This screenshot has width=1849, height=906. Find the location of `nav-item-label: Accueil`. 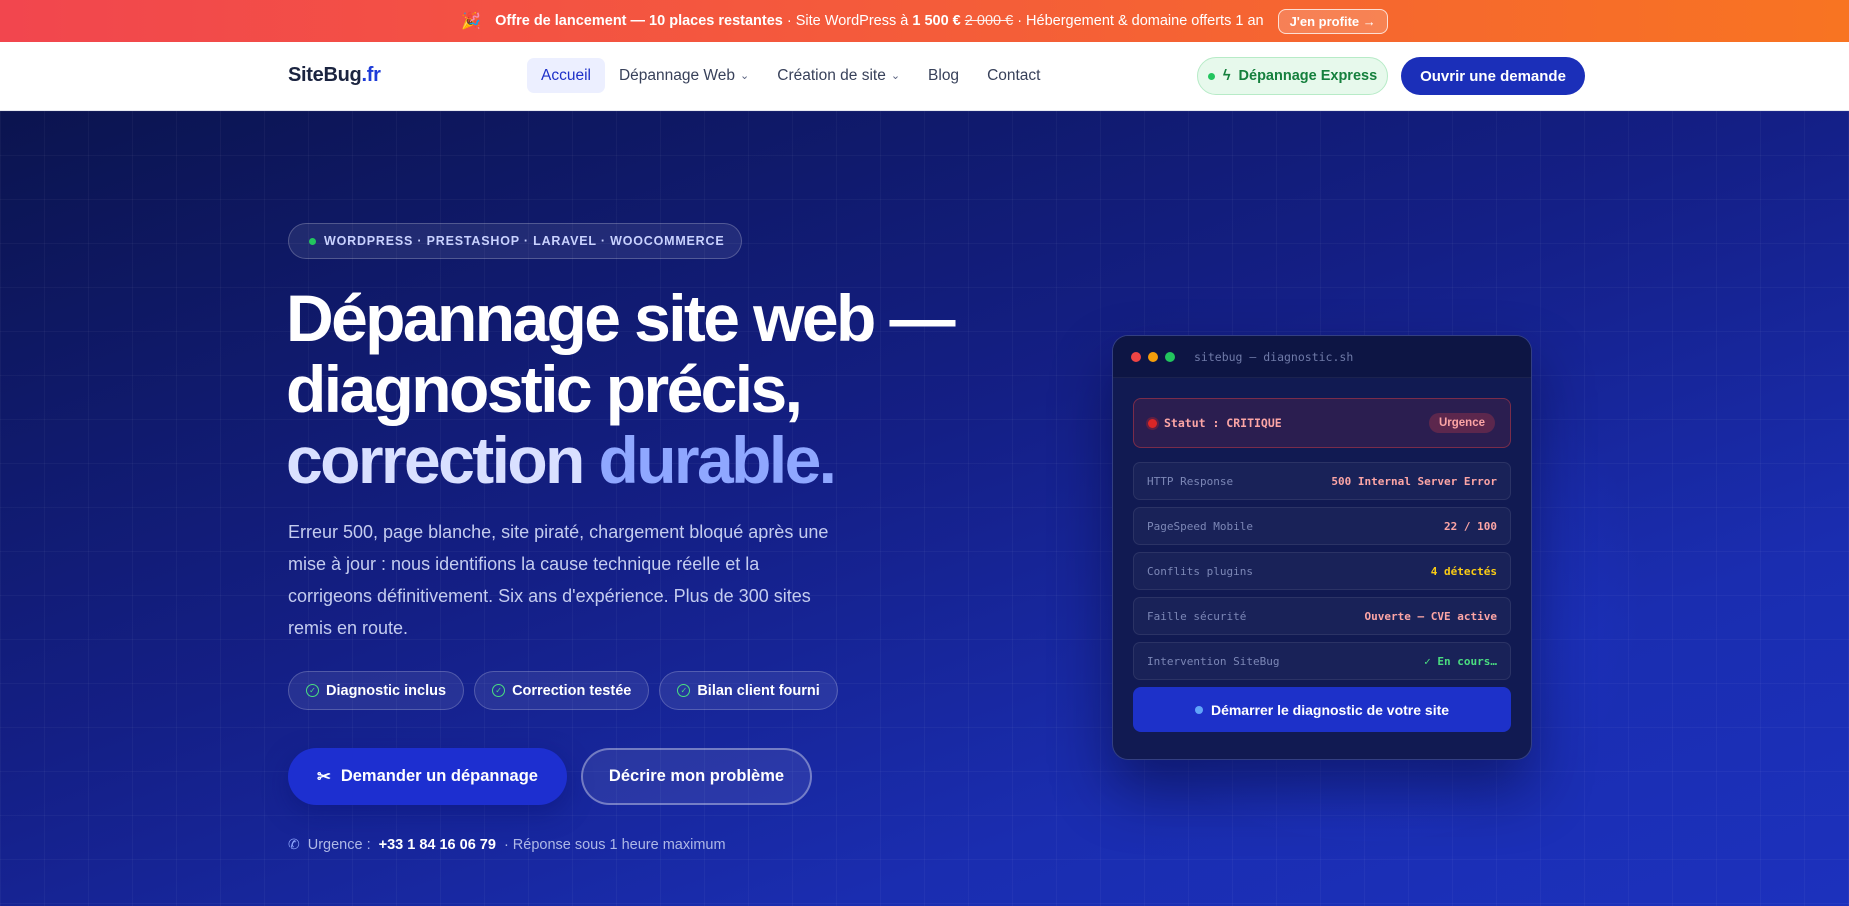

nav-item-label: Accueil is located at coordinates (566, 75).